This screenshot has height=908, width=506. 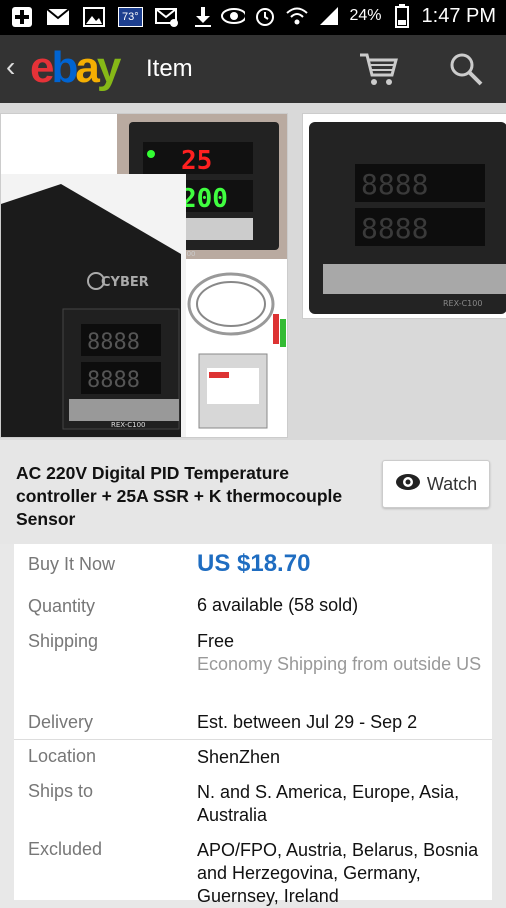 I want to click on quantity-label: Quantity, so click(x=62, y=606).